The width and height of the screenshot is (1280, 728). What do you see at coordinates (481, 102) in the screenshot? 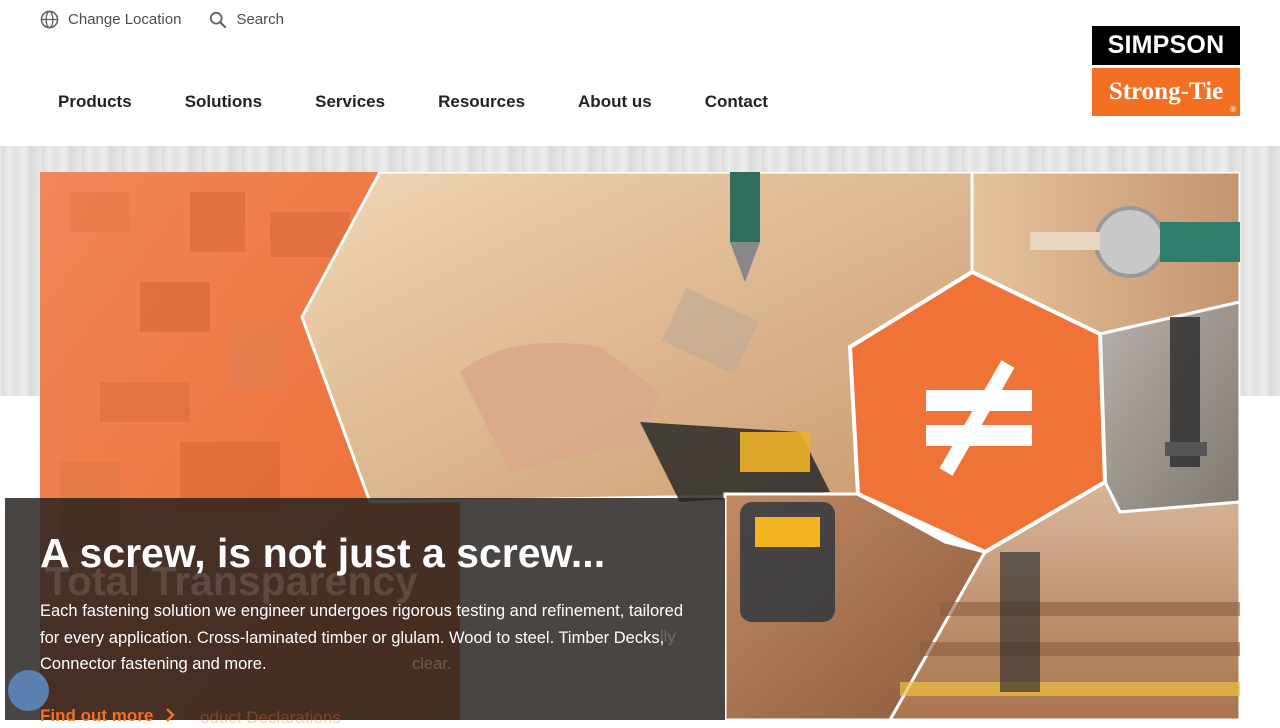
I see `nav-resources: Resources` at bounding box center [481, 102].